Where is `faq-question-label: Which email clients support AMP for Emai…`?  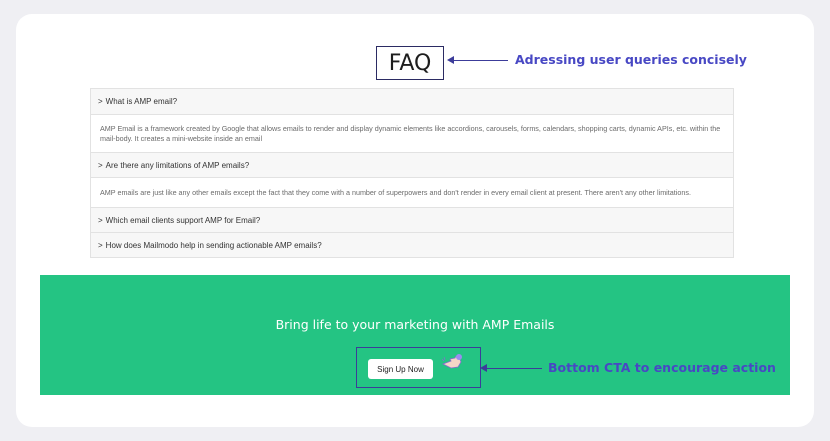
faq-question-label: Which email clients support AMP for Emai… is located at coordinates (183, 220).